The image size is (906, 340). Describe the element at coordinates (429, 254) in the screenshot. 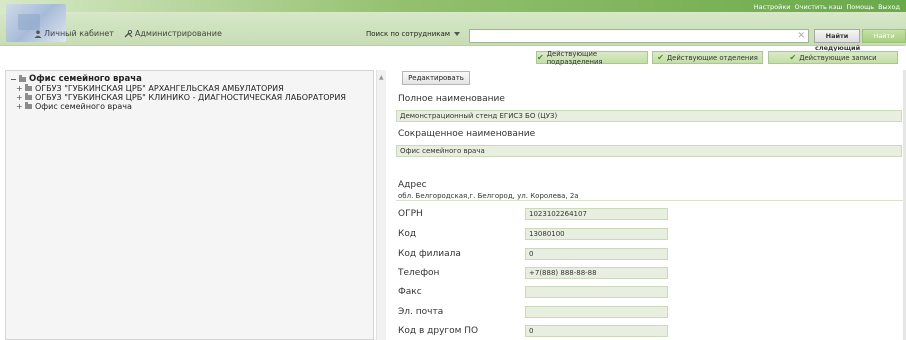

I see `branch-code-label: Код филиала` at that location.